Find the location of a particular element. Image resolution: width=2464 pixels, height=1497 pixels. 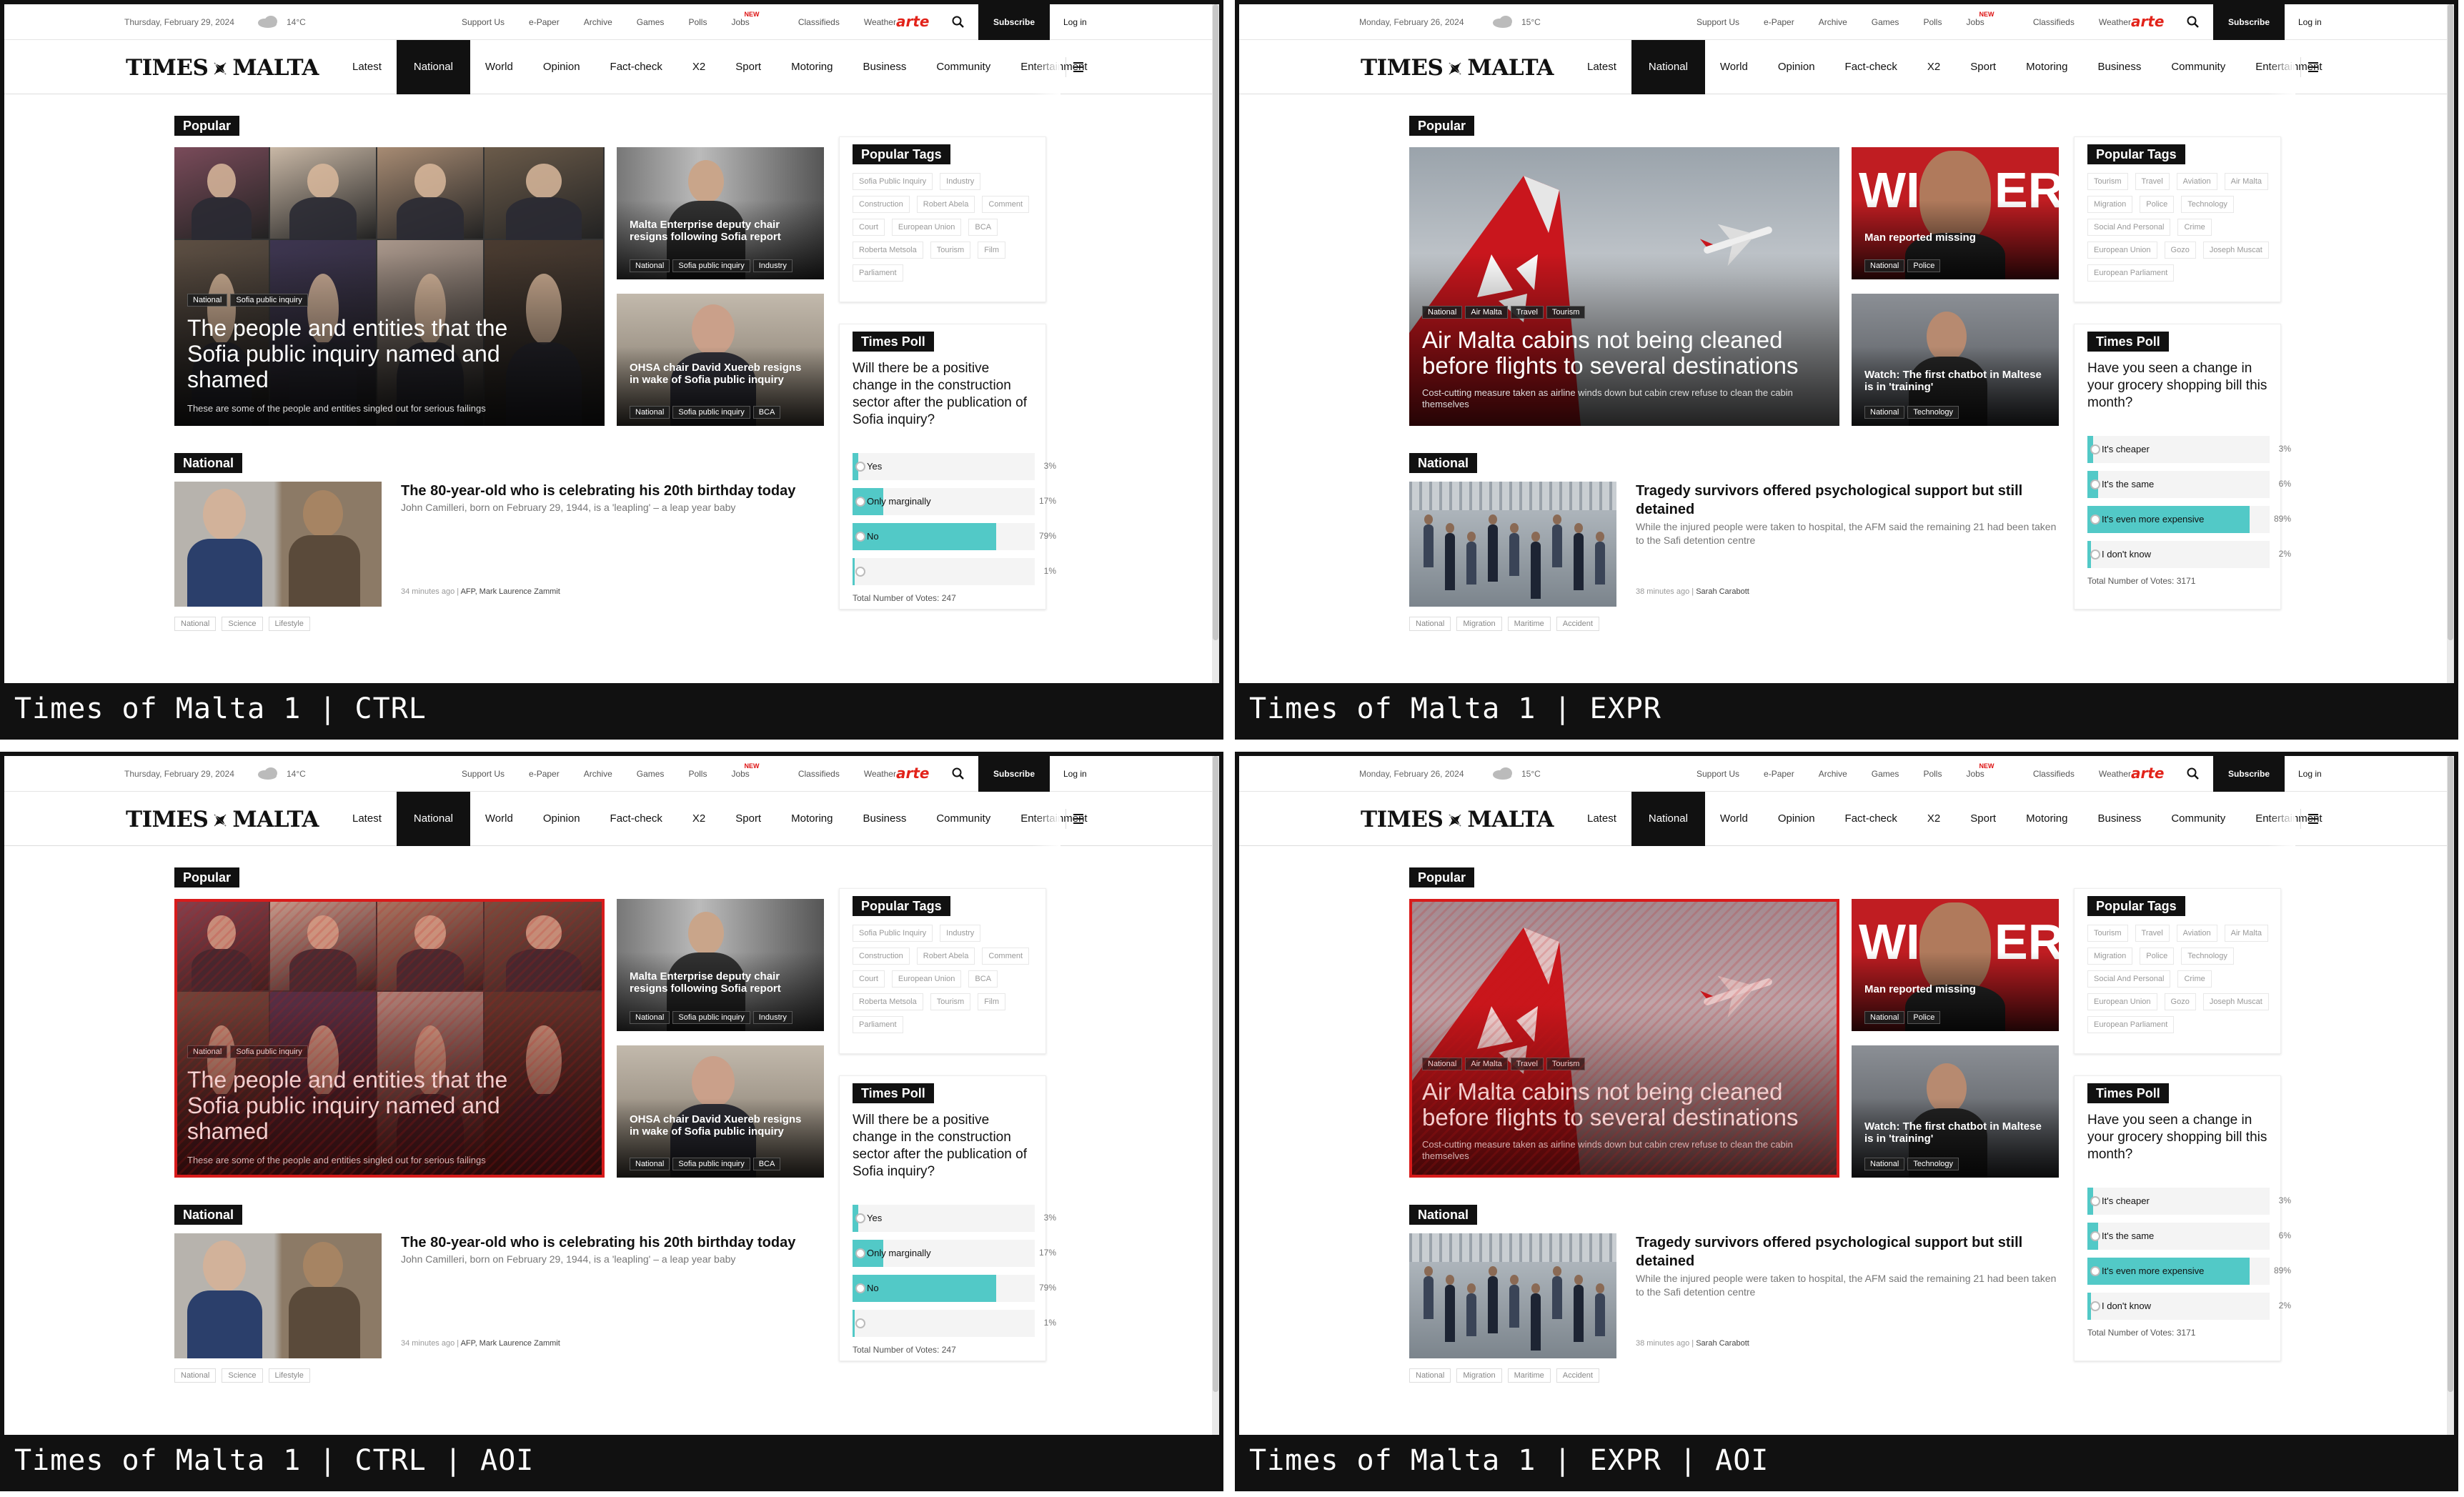

games-link: Games is located at coordinates (651, 22).